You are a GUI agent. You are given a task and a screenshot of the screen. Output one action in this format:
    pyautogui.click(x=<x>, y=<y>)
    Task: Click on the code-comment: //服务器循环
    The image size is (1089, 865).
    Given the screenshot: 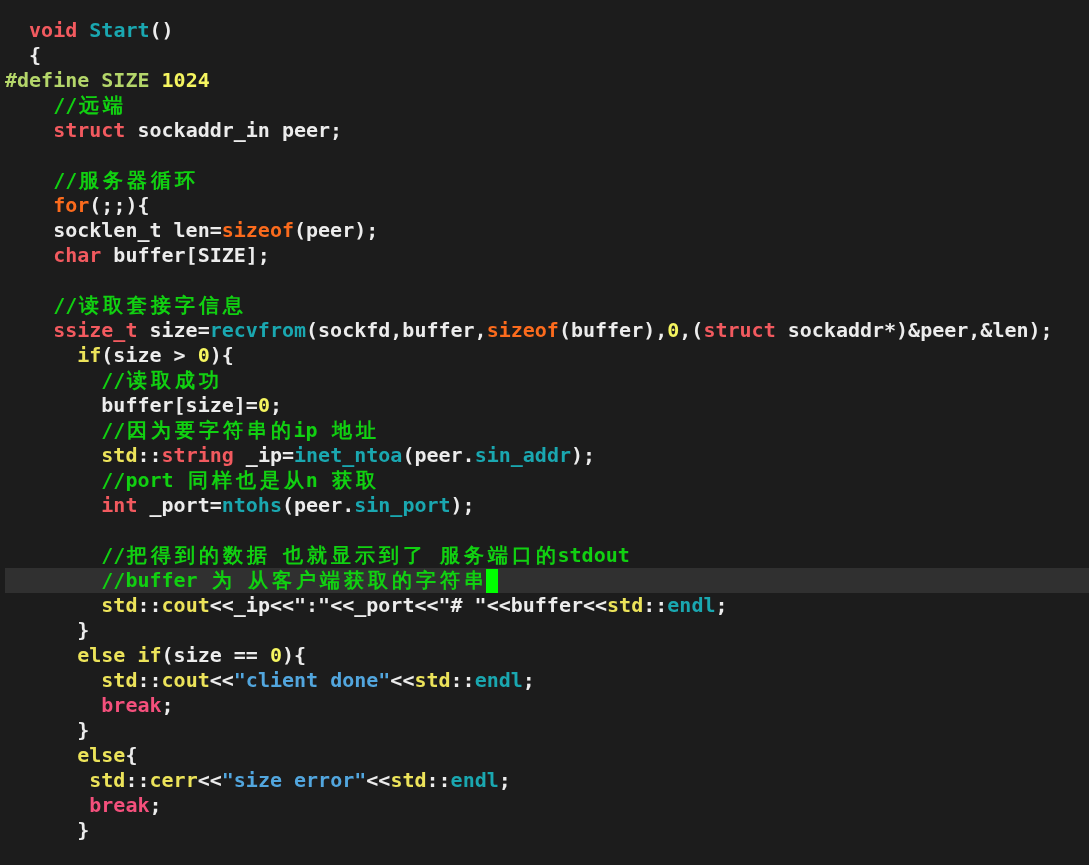 What is the action you would take?
    pyautogui.click(x=124, y=180)
    